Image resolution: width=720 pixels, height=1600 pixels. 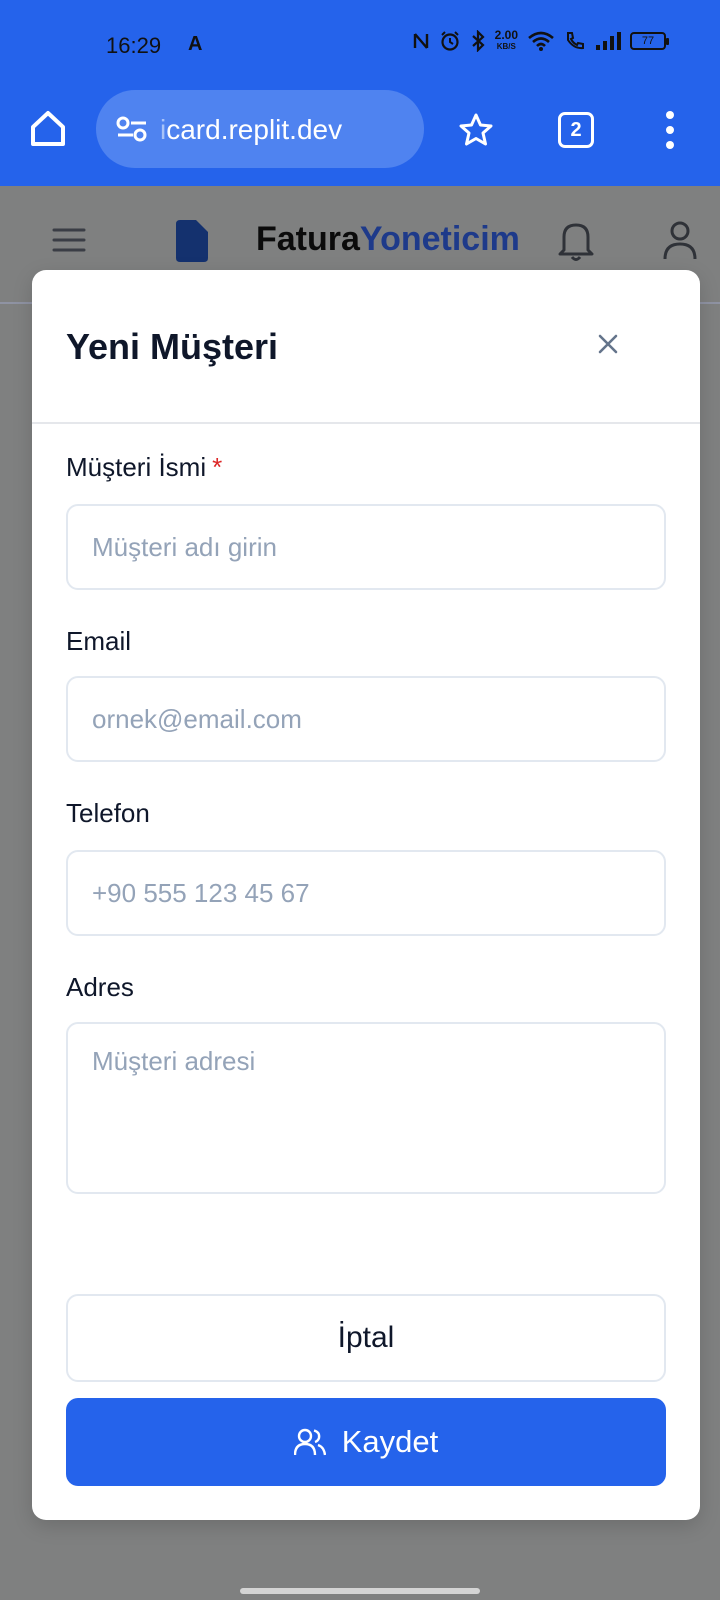 What do you see at coordinates (388, 239) in the screenshot?
I see `brand-logo: FaturaYoneticim` at bounding box center [388, 239].